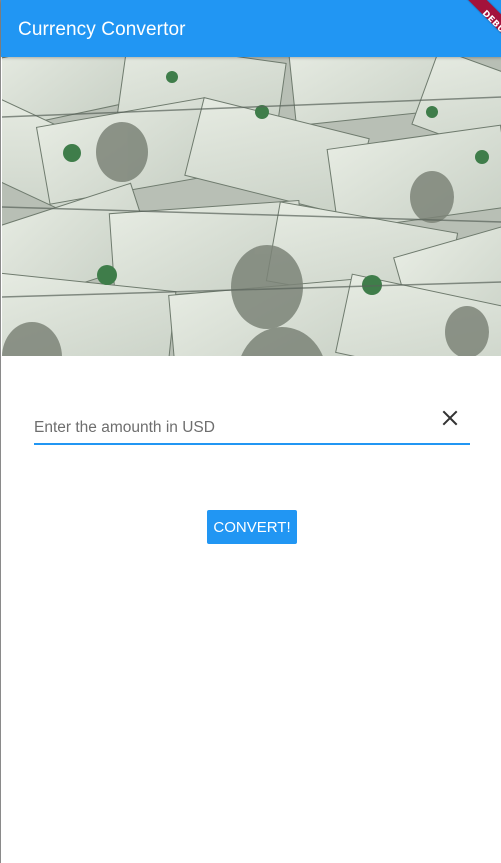 Image resolution: width=501 pixels, height=863 pixels. I want to click on convert-button: CONVERT!, so click(252, 527).